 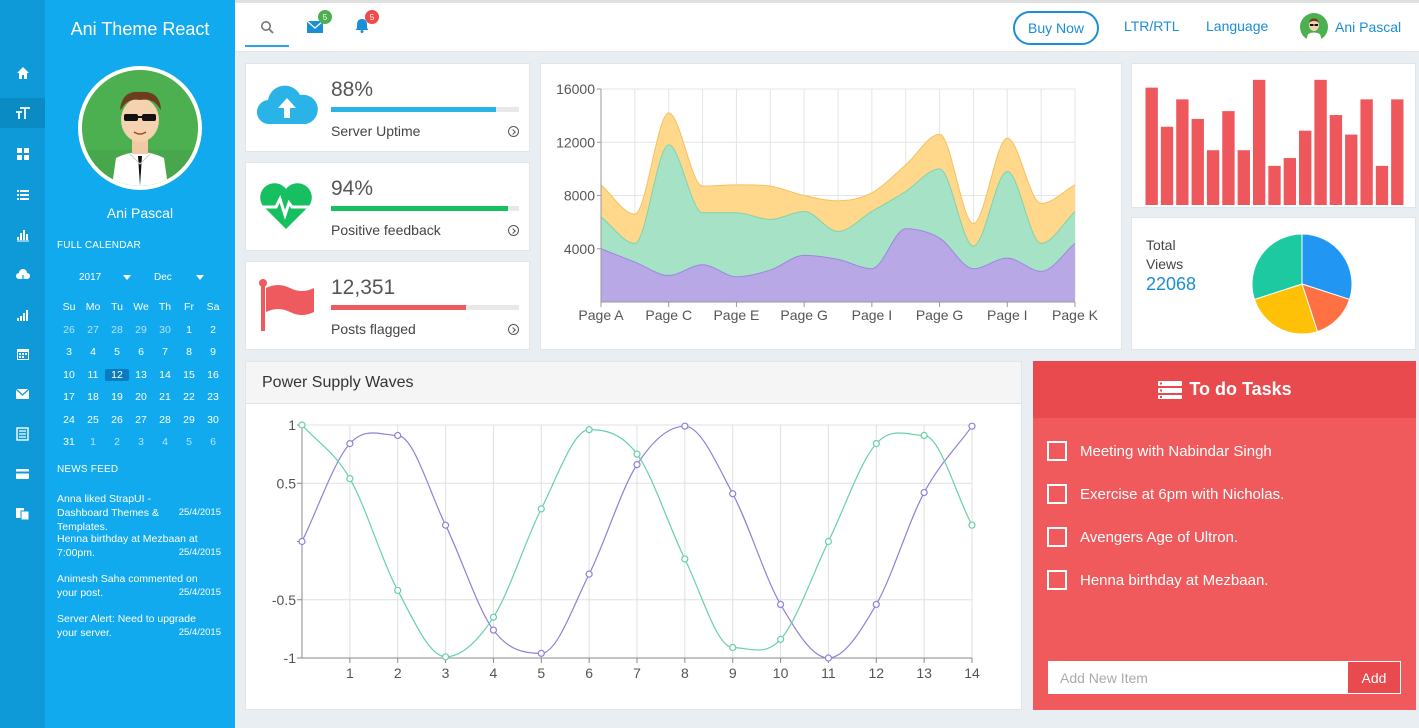 What do you see at coordinates (163, 277) in the screenshot?
I see `month-value: Dec` at bounding box center [163, 277].